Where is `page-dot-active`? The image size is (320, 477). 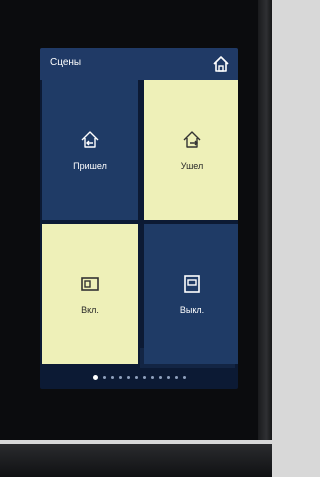 page-dot-active is located at coordinates (95, 377).